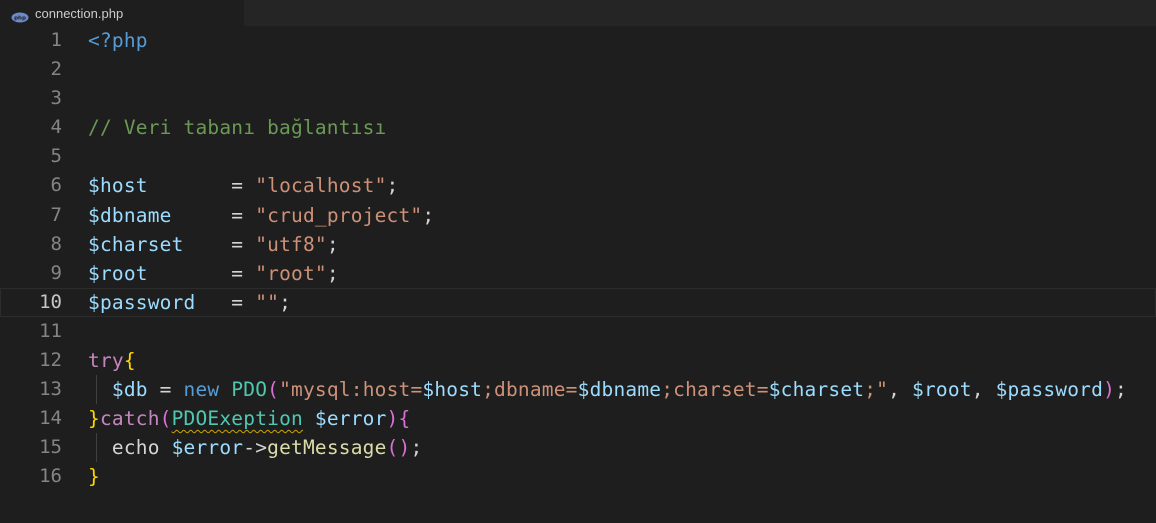  What do you see at coordinates (56, 214) in the screenshot?
I see `line-number: 7` at bounding box center [56, 214].